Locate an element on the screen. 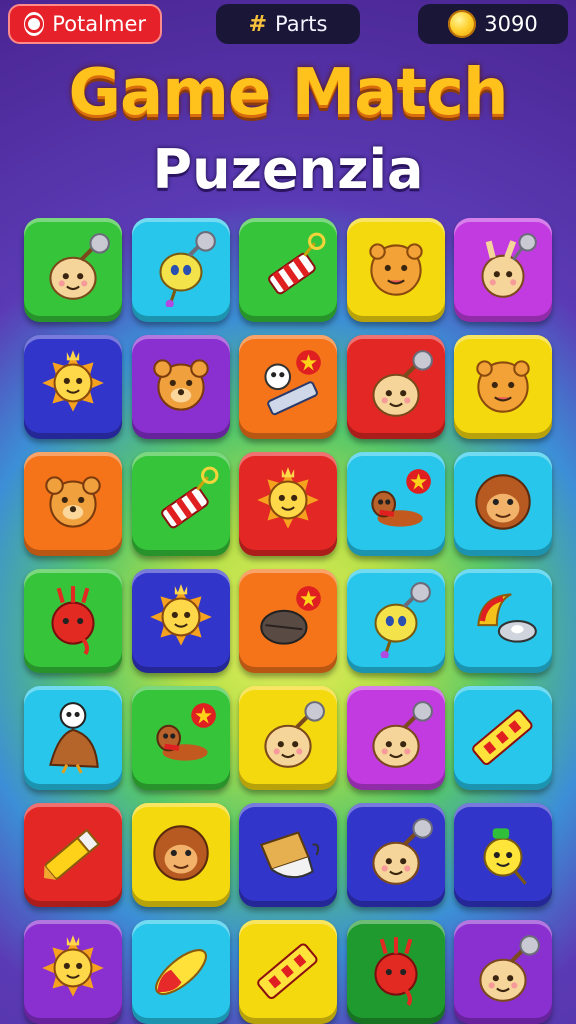  coin-counter: 3090 is located at coordinates (493, 24).